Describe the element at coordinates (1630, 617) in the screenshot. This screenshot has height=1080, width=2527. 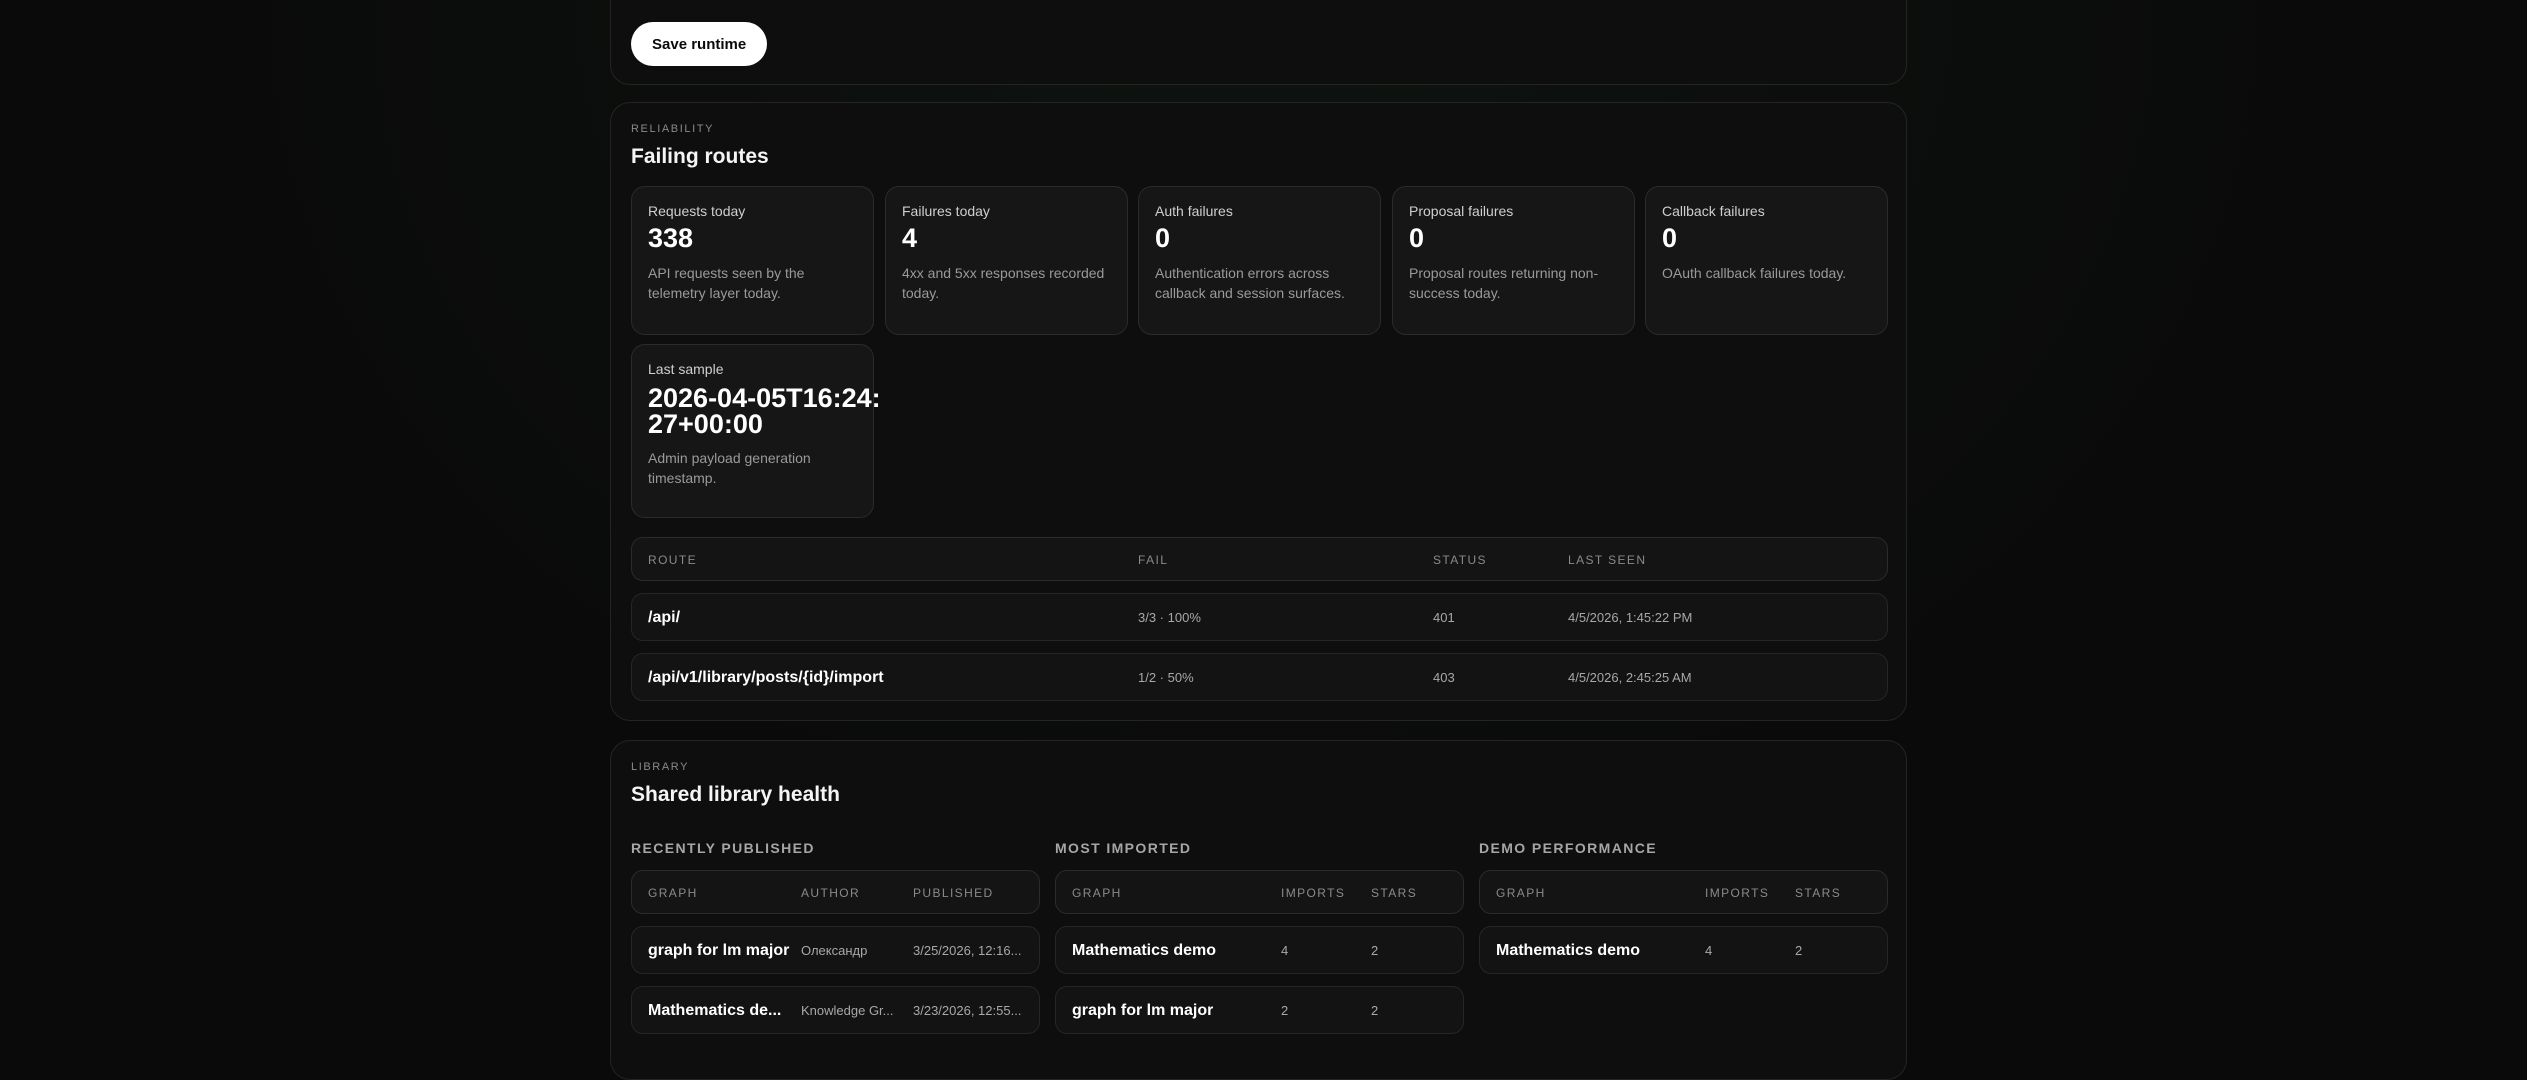
I see `last-seen: 4/5/2026, 1:45:22 PM` at that location.